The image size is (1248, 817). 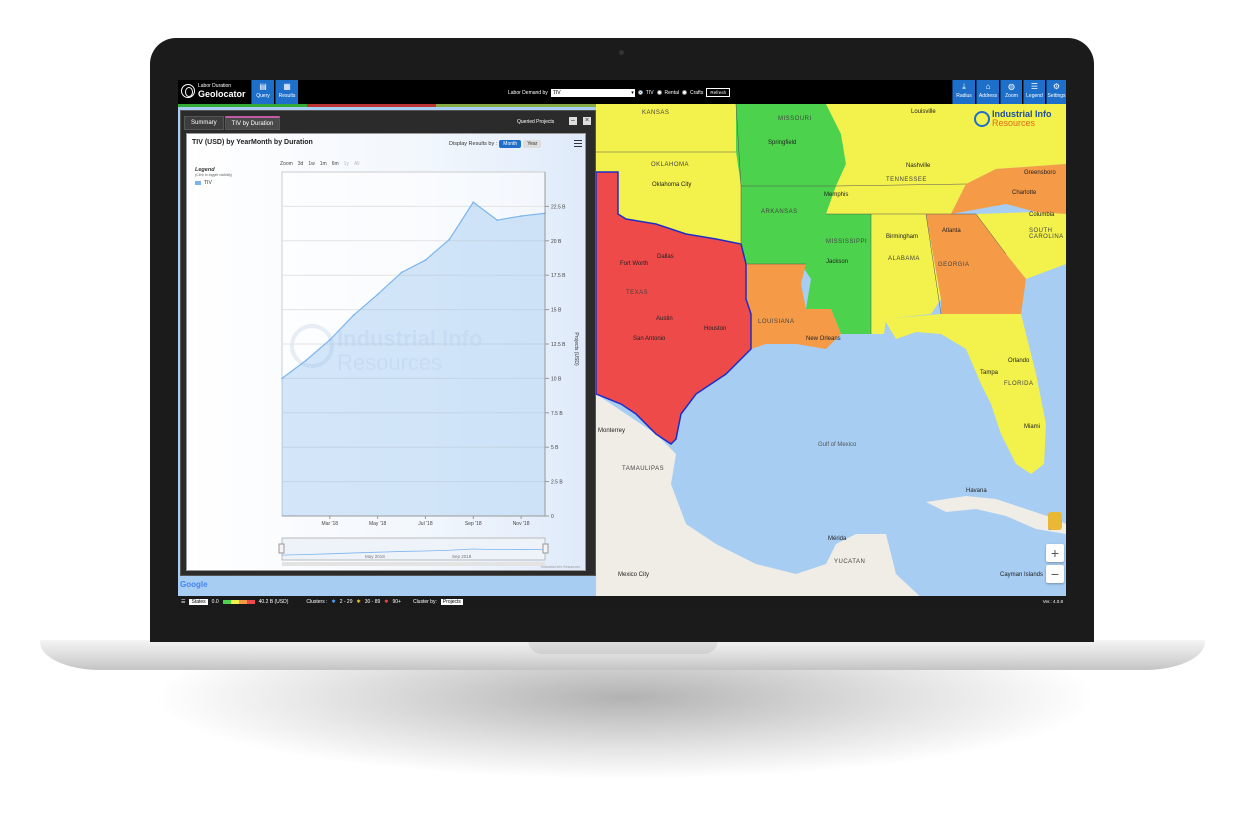 What do you see at coordinates (286, 92) in the screenshot?
I see `results-button: ▦ Results` at bounding box center [286, 92].